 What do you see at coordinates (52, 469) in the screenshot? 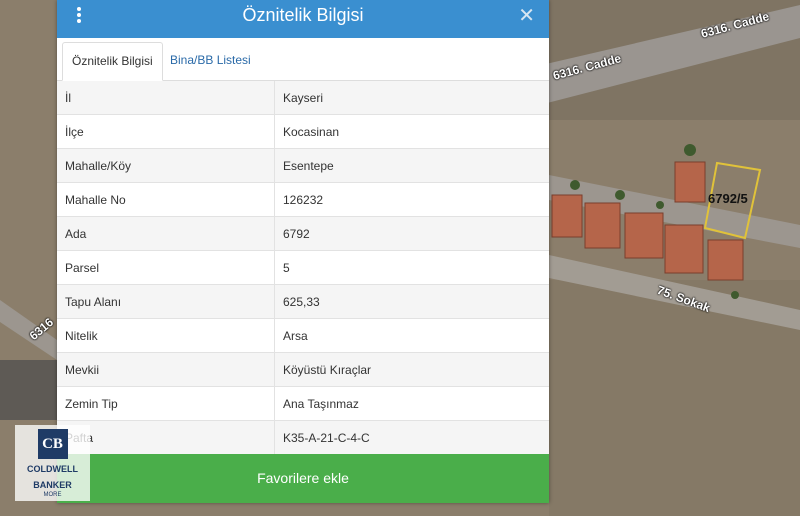
I see `logo-text-line1: COLDWELL` at bounding box center [52, 469].